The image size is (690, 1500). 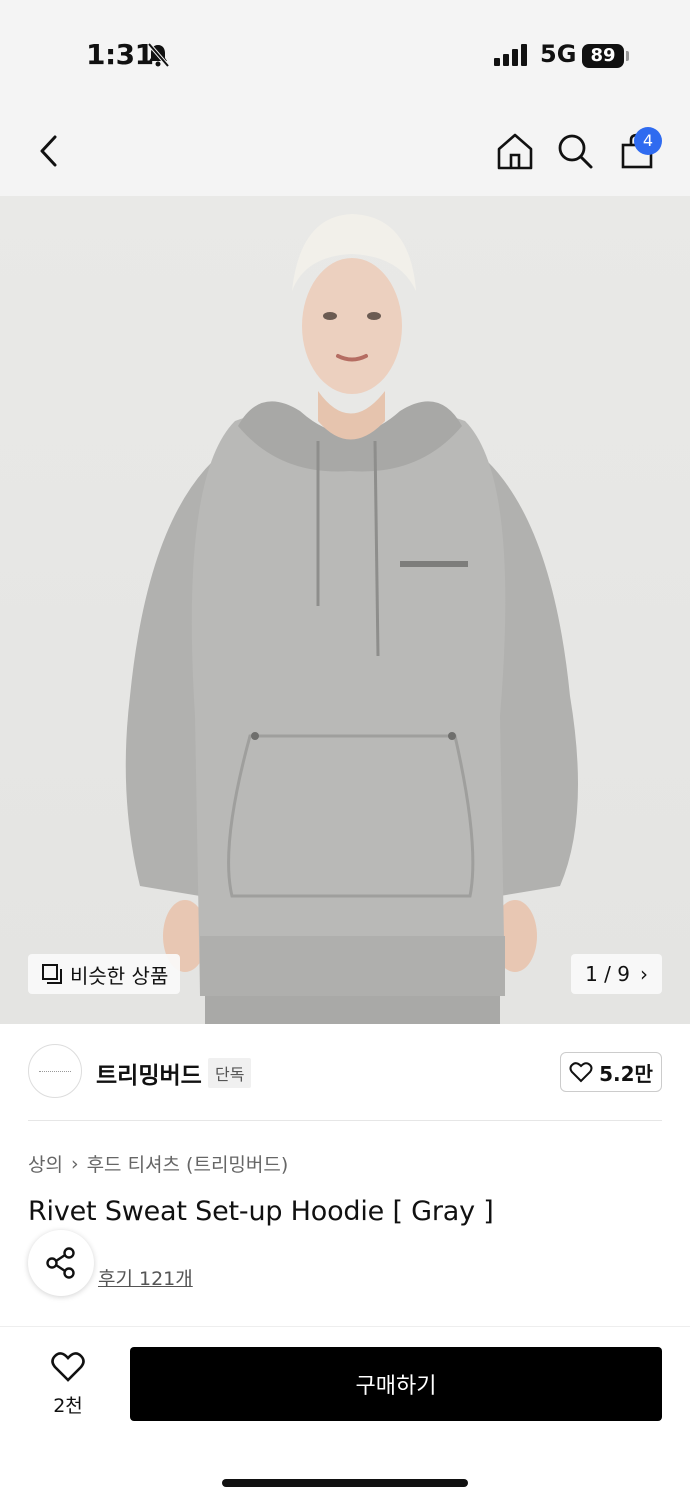 I want to click on brand-row: 트리밍버드 단독 5.2만, so click(x=345, y=1072).